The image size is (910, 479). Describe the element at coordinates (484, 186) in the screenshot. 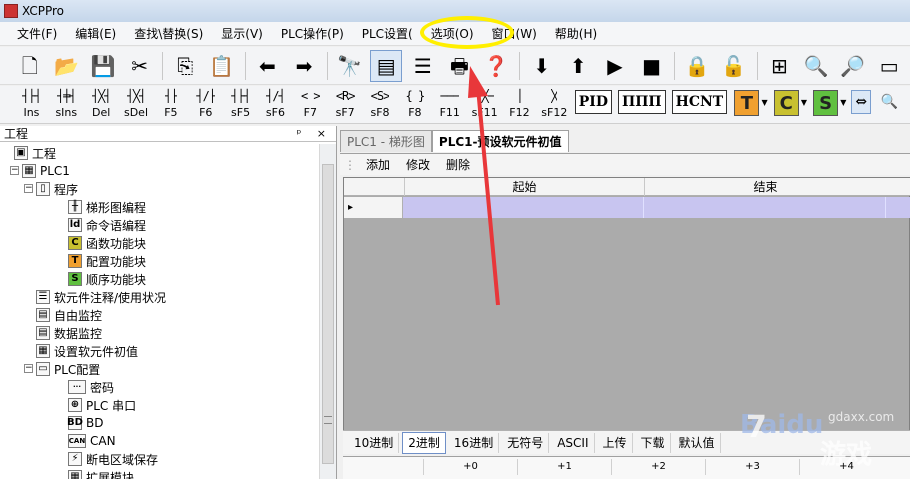

I see `annotation-arrow-icon` at that location.